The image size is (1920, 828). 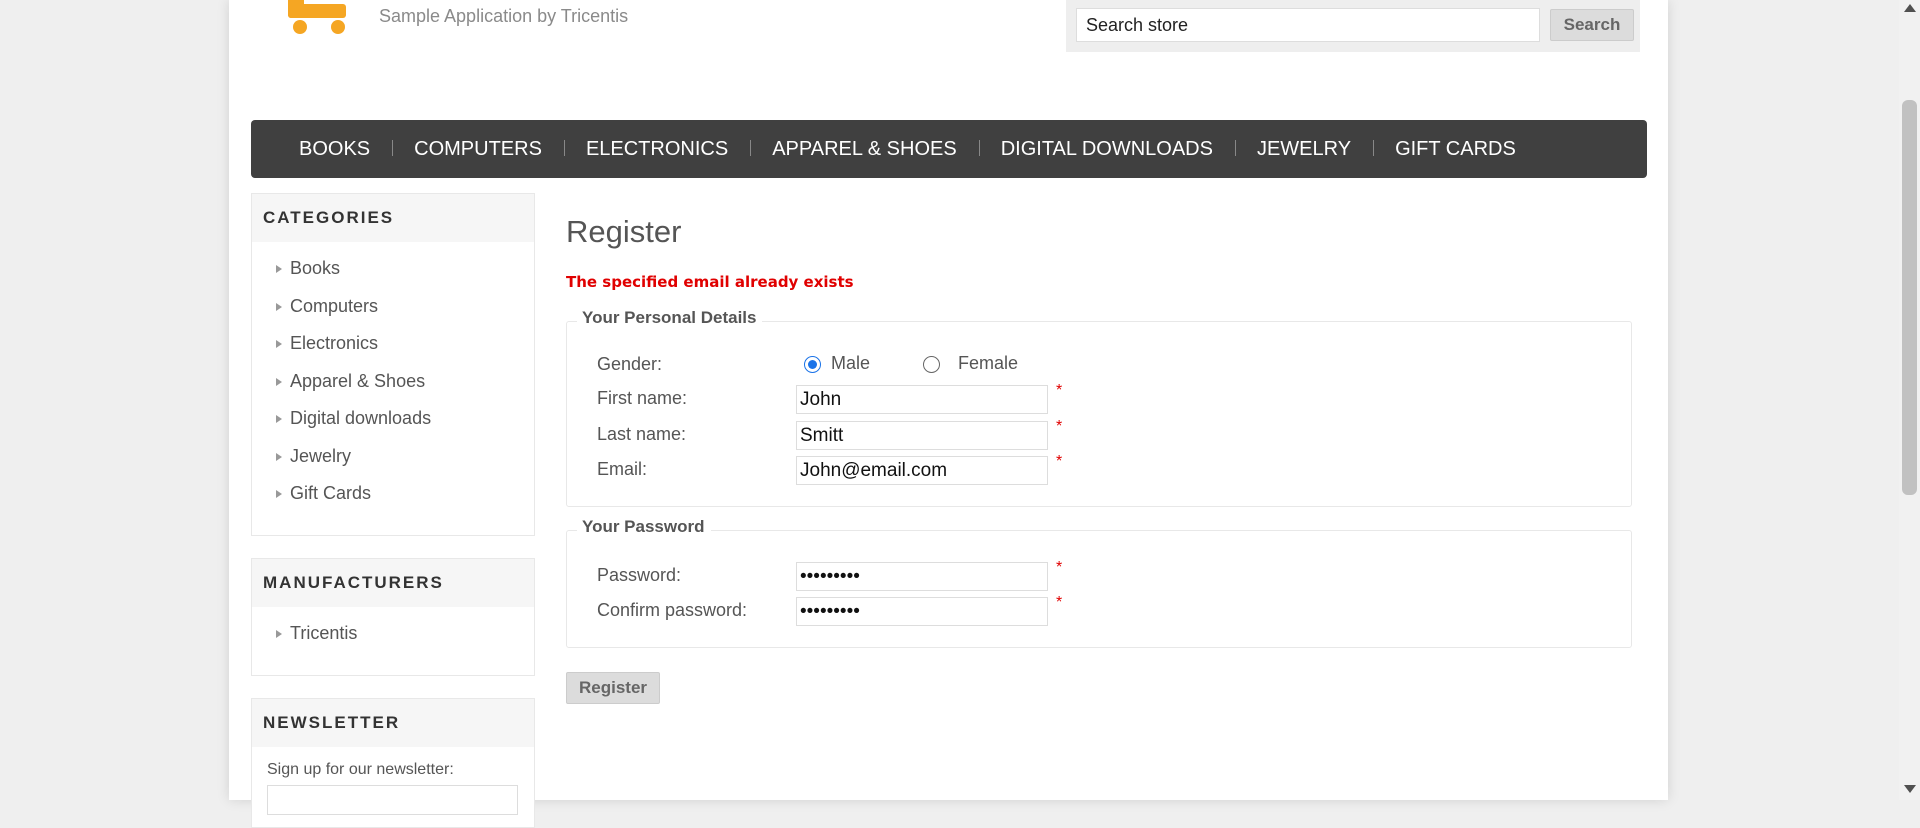 I want to click on categories-title: CATEGORIES, so click(x=393, y=218).